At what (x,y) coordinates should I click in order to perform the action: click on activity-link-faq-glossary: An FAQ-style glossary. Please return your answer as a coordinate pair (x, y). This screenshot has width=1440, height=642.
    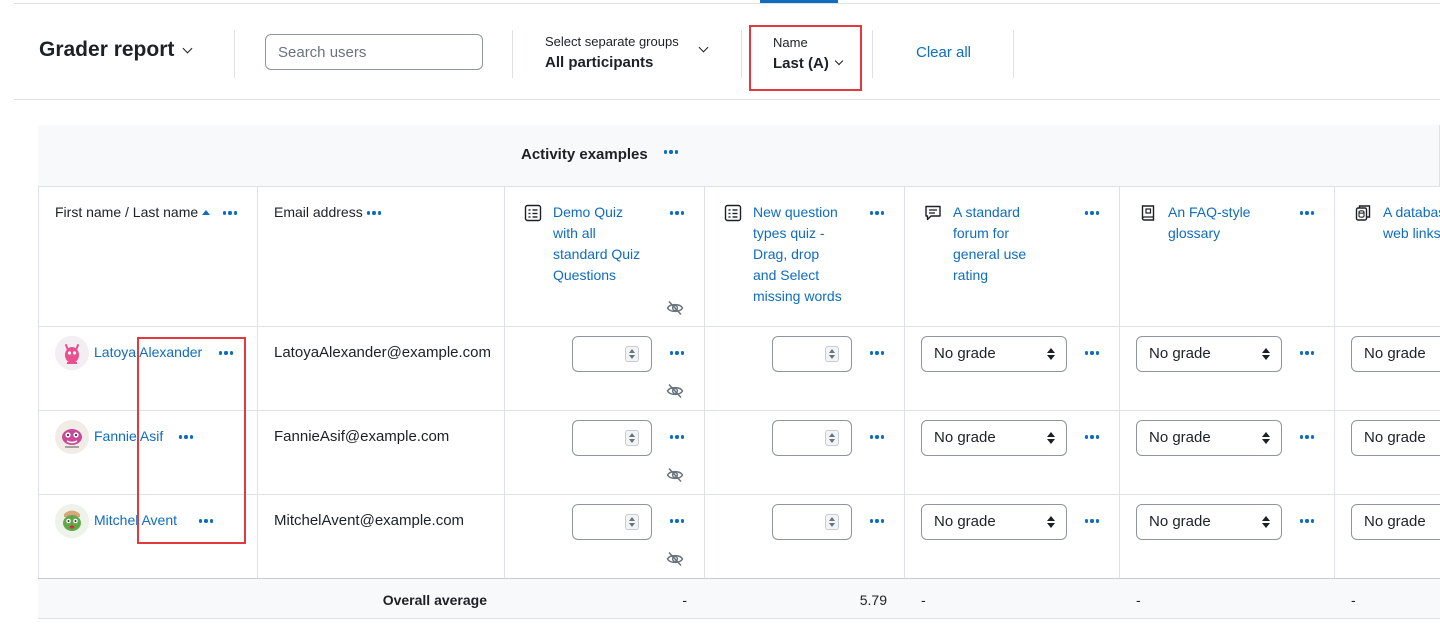
    Looking at the image, I should click on (1209, 223).